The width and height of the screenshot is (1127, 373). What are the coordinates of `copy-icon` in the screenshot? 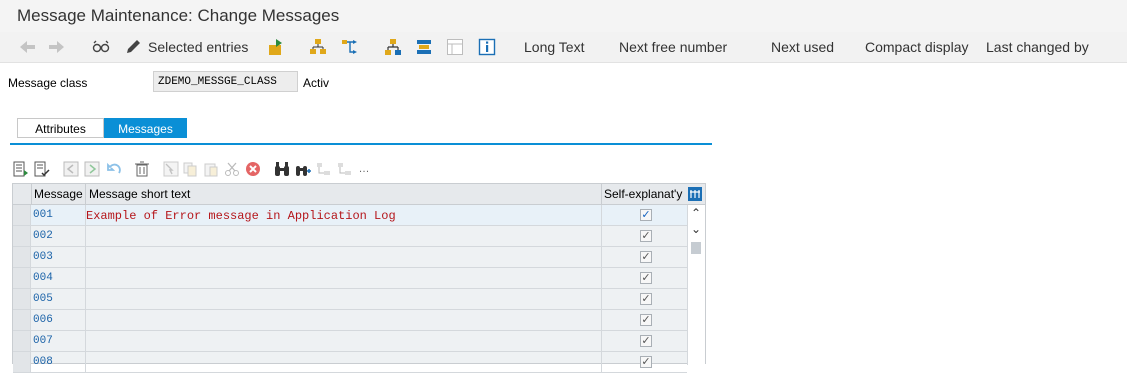 It's located at (190, 169).